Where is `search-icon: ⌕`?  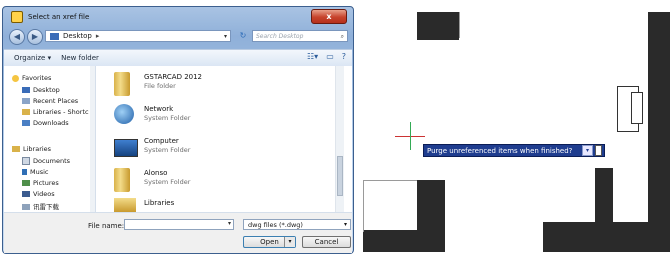
search-icon: ⌕ is located at coordinates (342, 36).